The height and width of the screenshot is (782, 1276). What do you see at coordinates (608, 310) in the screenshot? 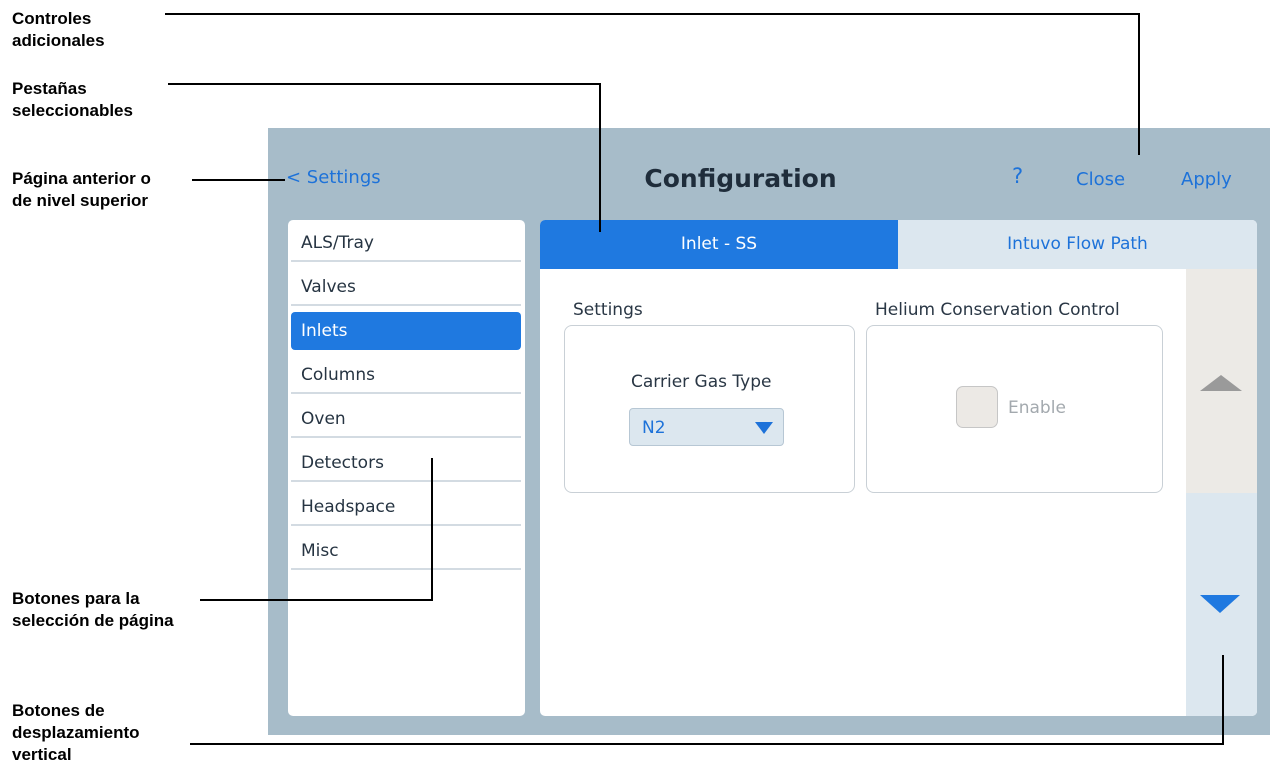
I see `settings-section-label: Settings` at bounding box center [608, 310].